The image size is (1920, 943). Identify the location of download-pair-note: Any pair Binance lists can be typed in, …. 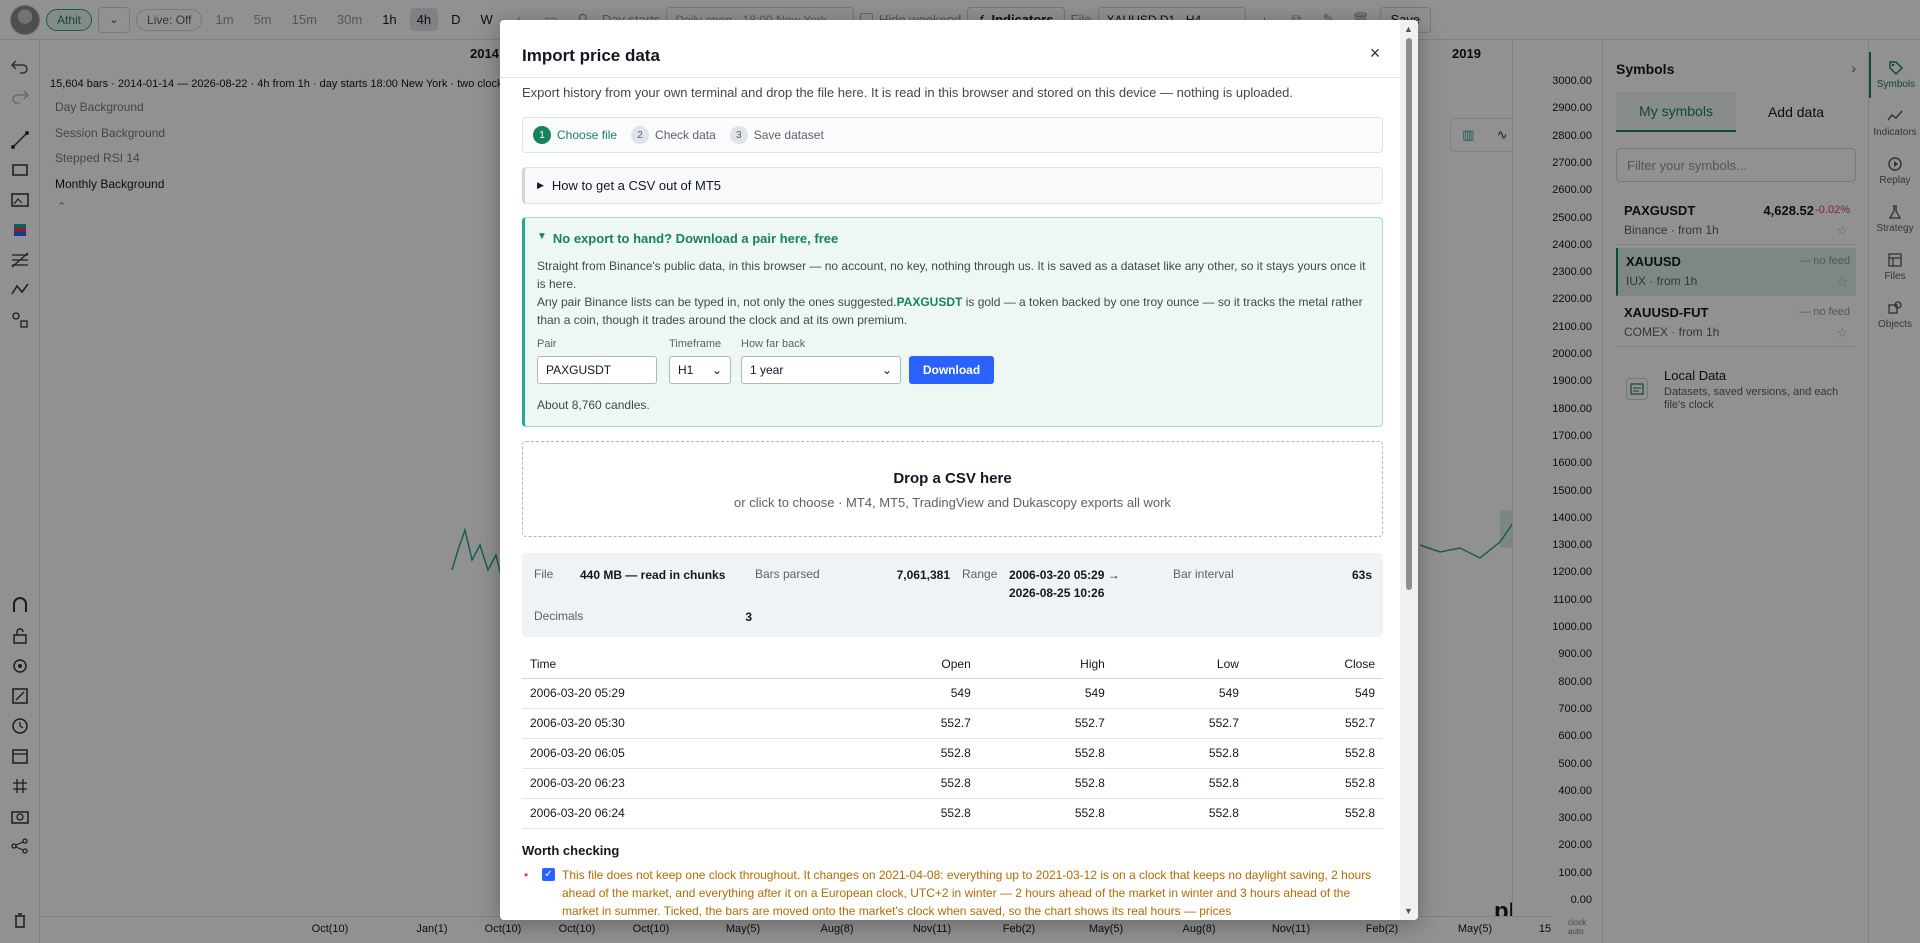
(950, 311).